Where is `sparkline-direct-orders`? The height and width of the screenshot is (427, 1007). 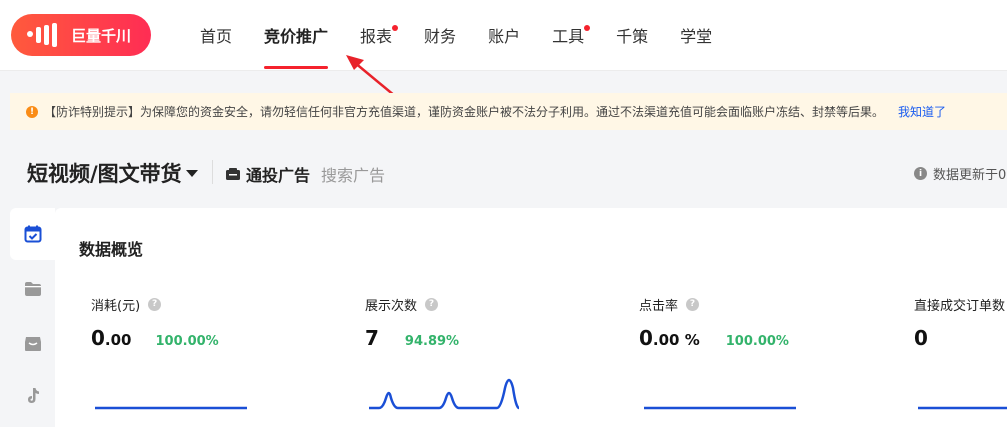 sparkline-direct-orders is located at coordinates (962, 408).